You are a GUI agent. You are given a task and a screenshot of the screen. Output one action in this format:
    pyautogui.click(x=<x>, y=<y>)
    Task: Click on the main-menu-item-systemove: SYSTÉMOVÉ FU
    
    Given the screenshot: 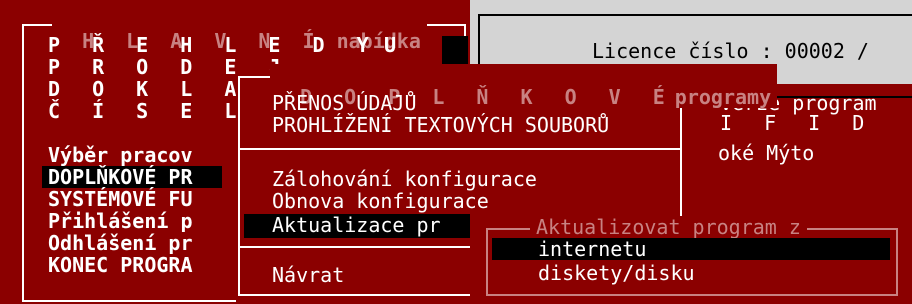 What is the action you would take?
    pyautogui.click(x=120, y=199)
    